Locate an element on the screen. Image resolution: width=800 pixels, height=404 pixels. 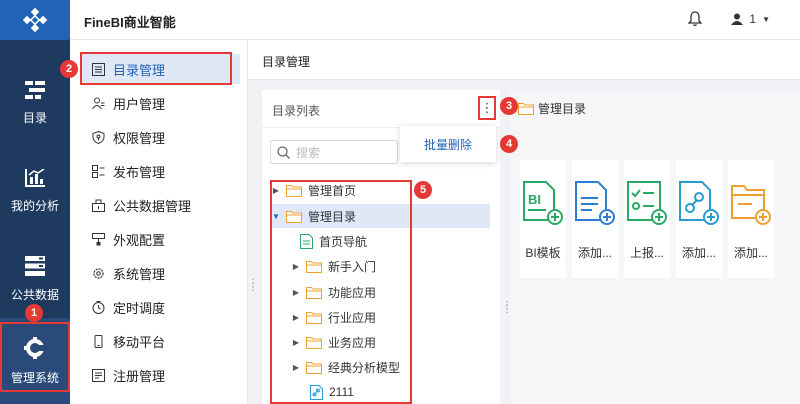
menu-item-label: 公共数据管理 is located at coordinates (152, 206).